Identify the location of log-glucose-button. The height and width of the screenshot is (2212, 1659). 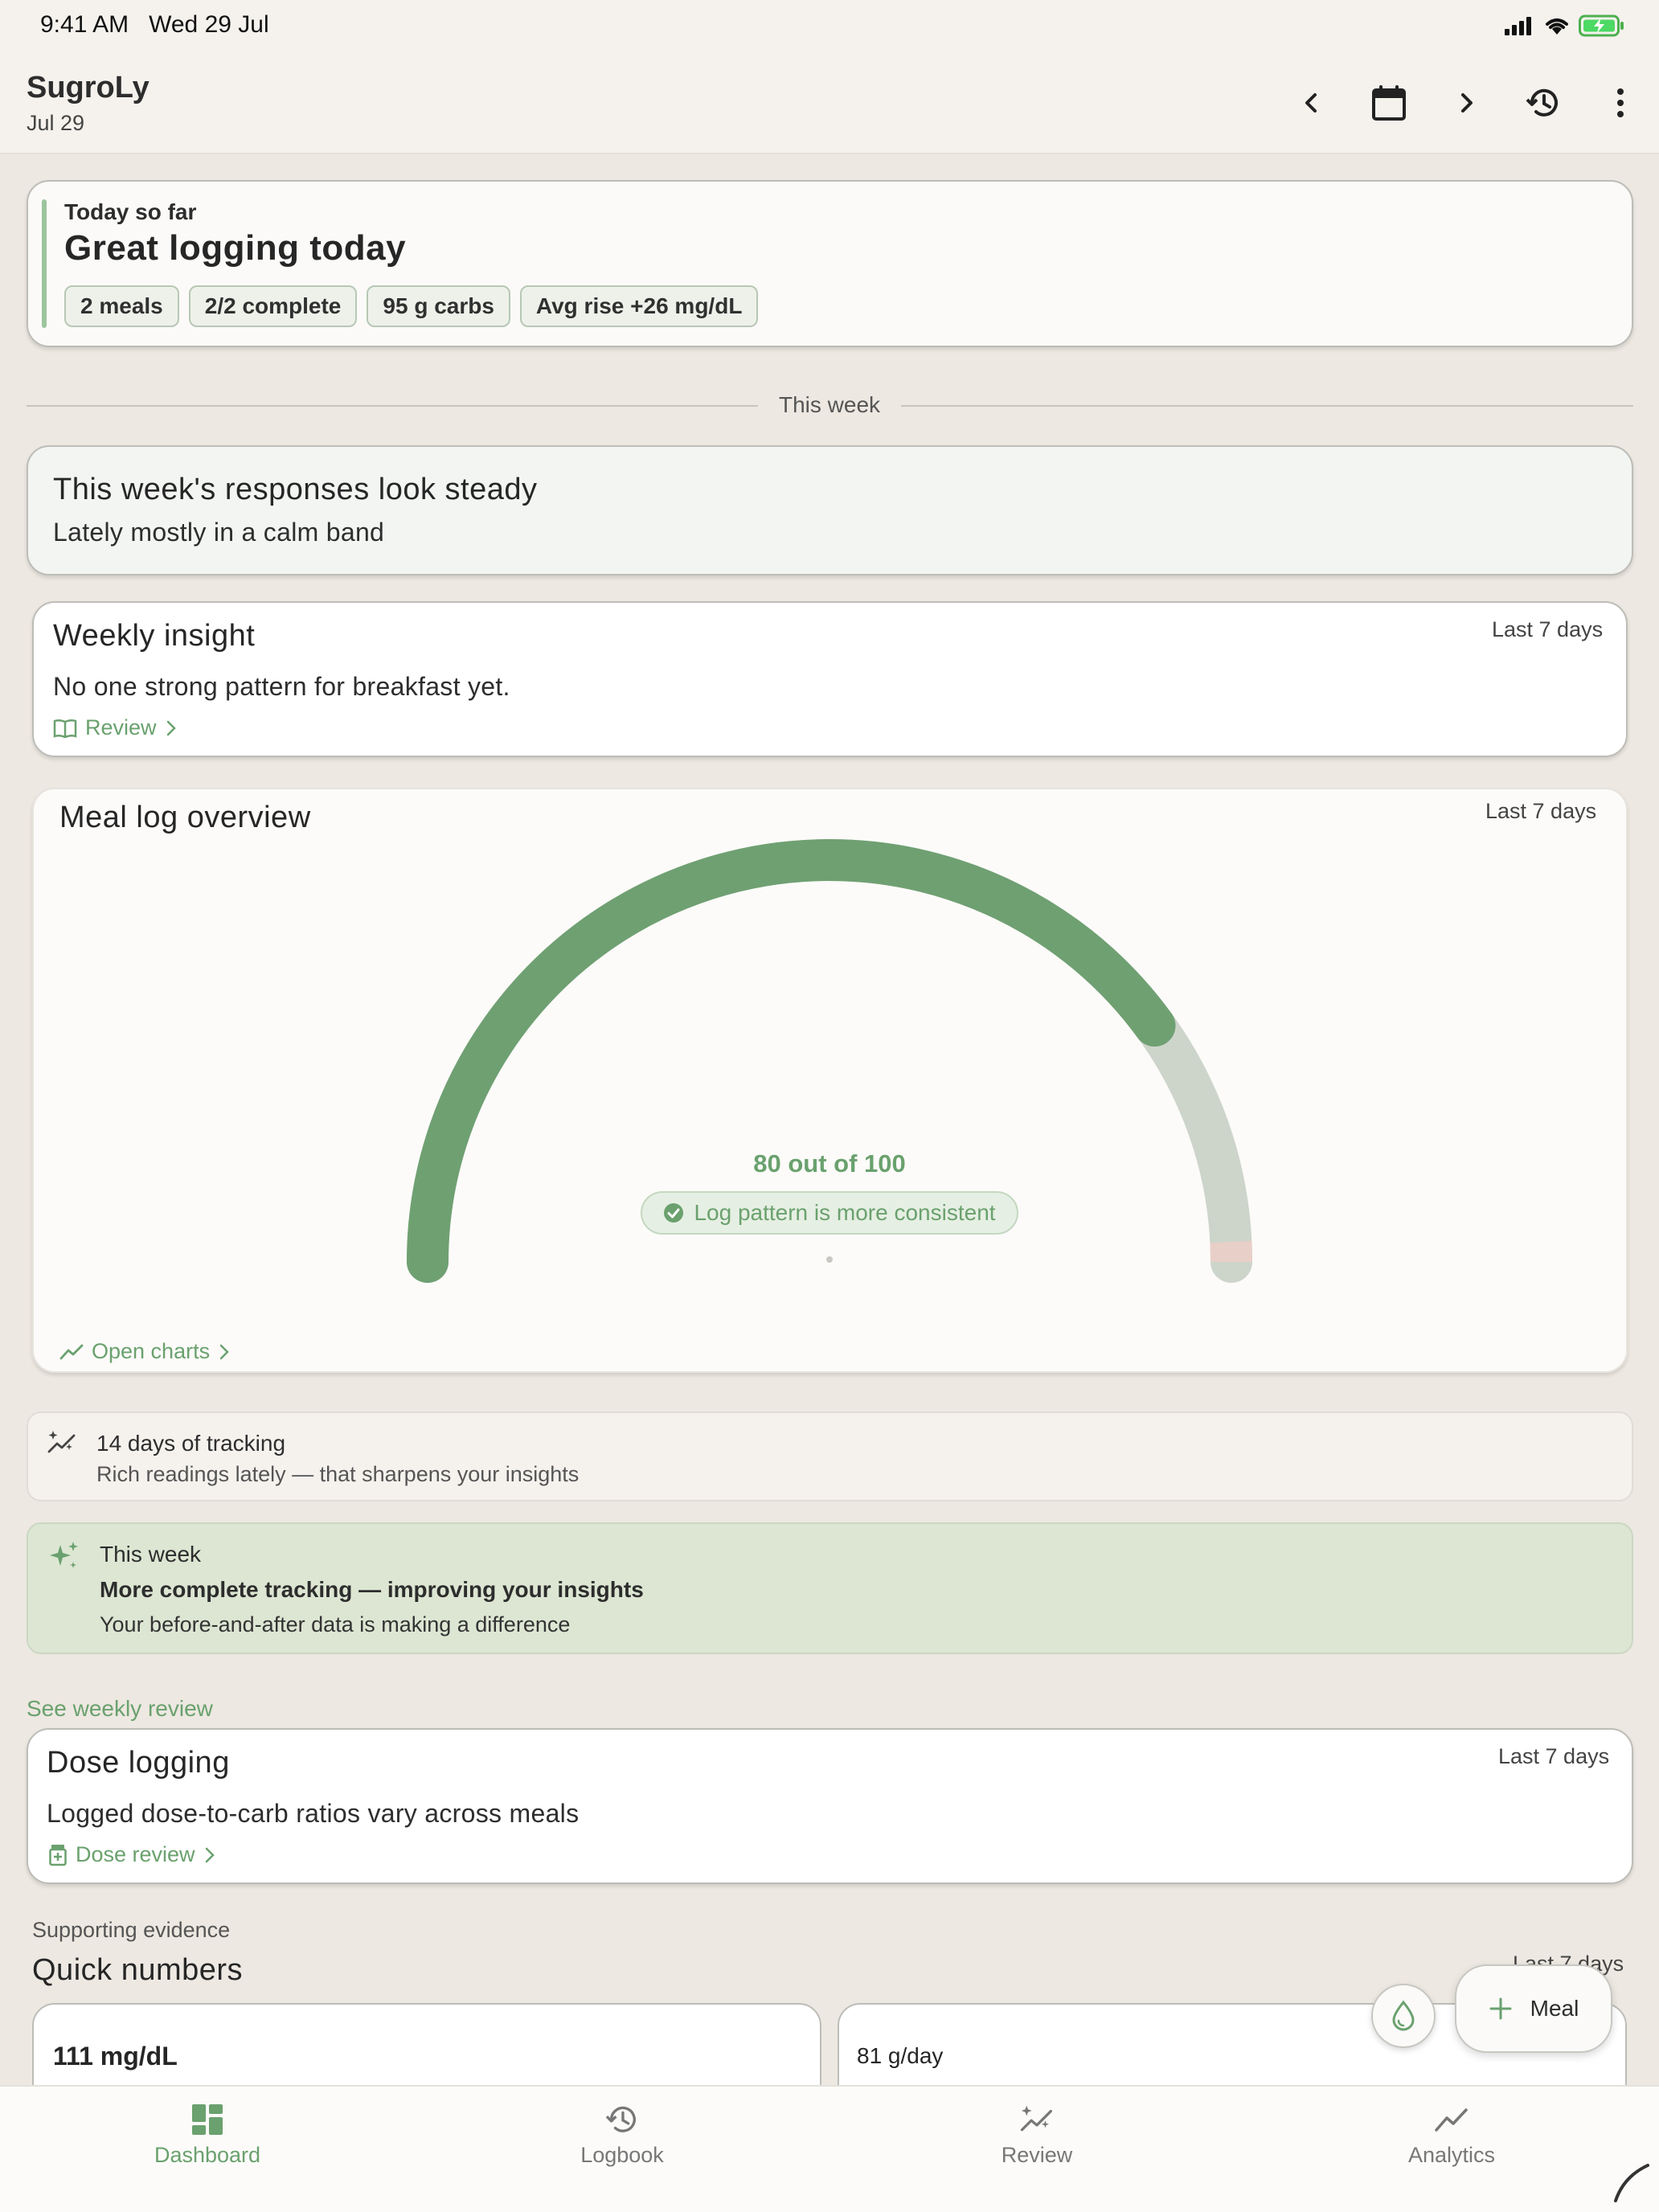
(1403, 2016).